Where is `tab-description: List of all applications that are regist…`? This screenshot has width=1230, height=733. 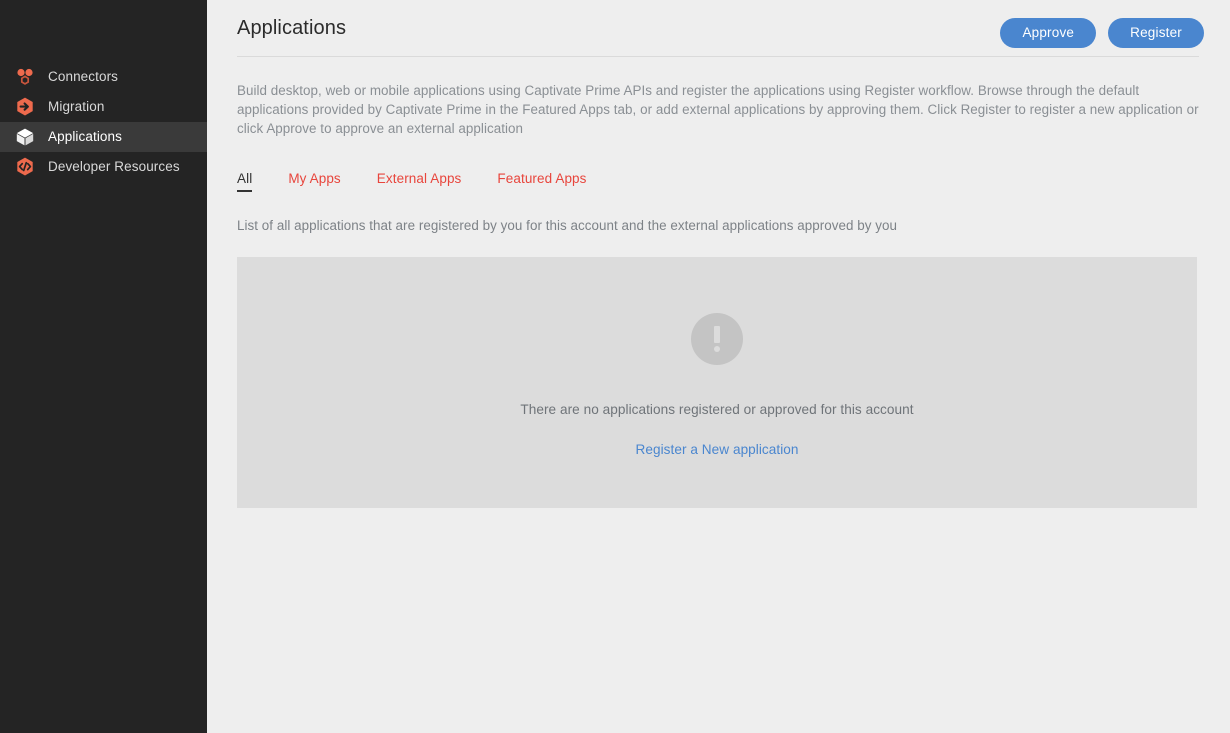
tab-description: List of all applications that are regist… is located at coordinates (567, 225).